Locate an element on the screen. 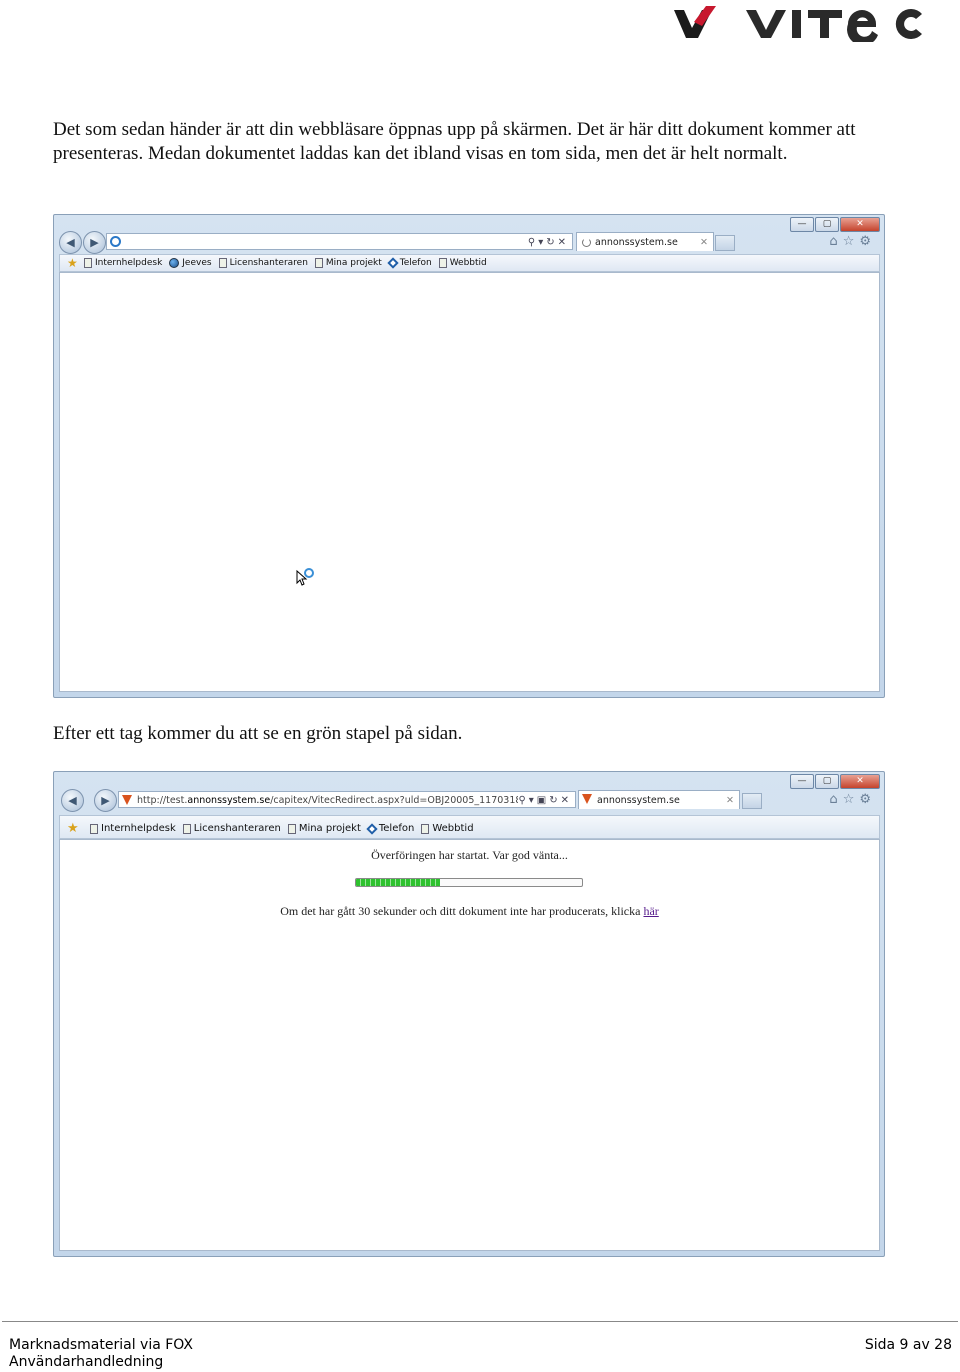 This screenshot has width=960, height=1372. progress-bar is located at coordinates (469, 882).